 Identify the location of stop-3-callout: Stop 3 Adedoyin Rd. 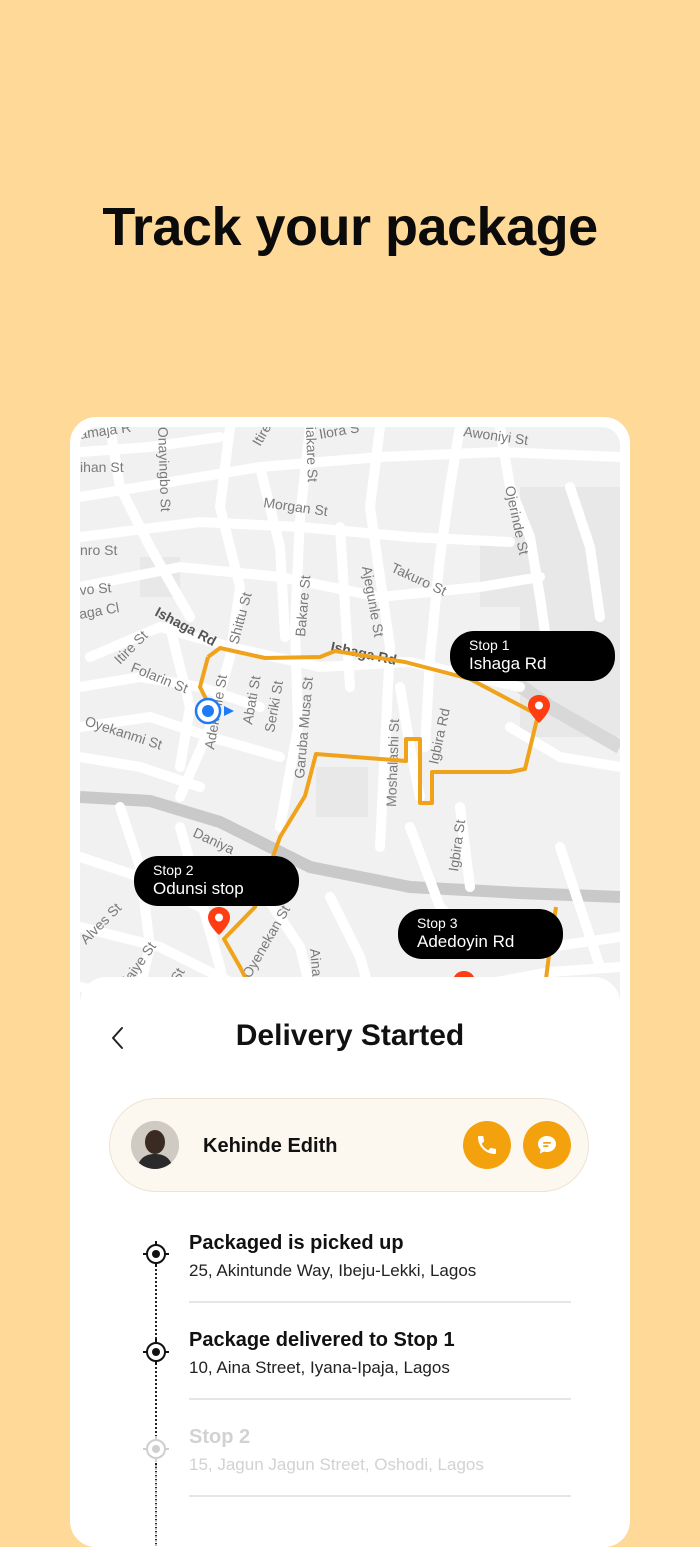
(480, 934).